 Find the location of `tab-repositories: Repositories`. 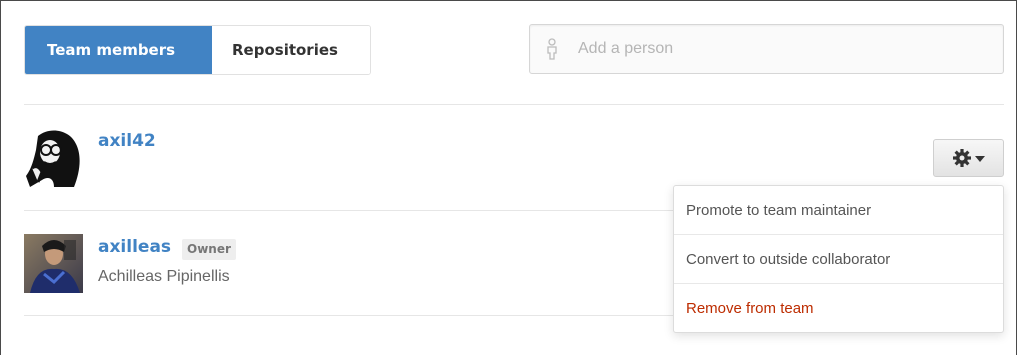

tab-repositories: Repositories is located at coordinates (291, 50).